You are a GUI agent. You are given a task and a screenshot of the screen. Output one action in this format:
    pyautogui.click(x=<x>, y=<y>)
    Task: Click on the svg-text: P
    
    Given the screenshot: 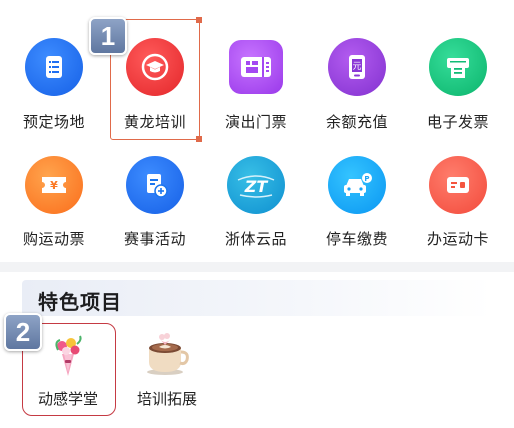 What is the action you would take?
    pyautogui.click(x=366, y=179)
    